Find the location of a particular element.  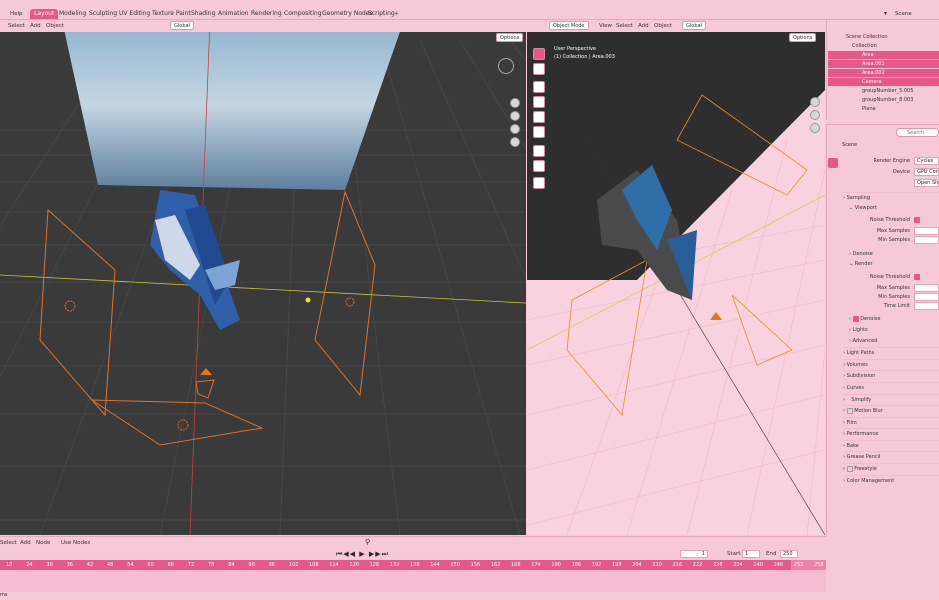

timeline-tick-label: 102 is located at coordinates (293, 565).